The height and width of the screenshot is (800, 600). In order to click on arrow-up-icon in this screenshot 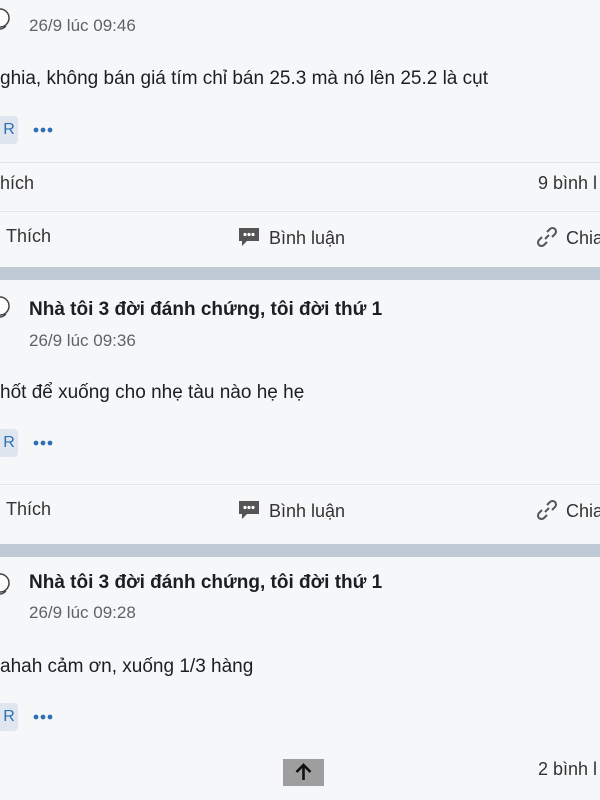, I will do `click(303, 771)`.